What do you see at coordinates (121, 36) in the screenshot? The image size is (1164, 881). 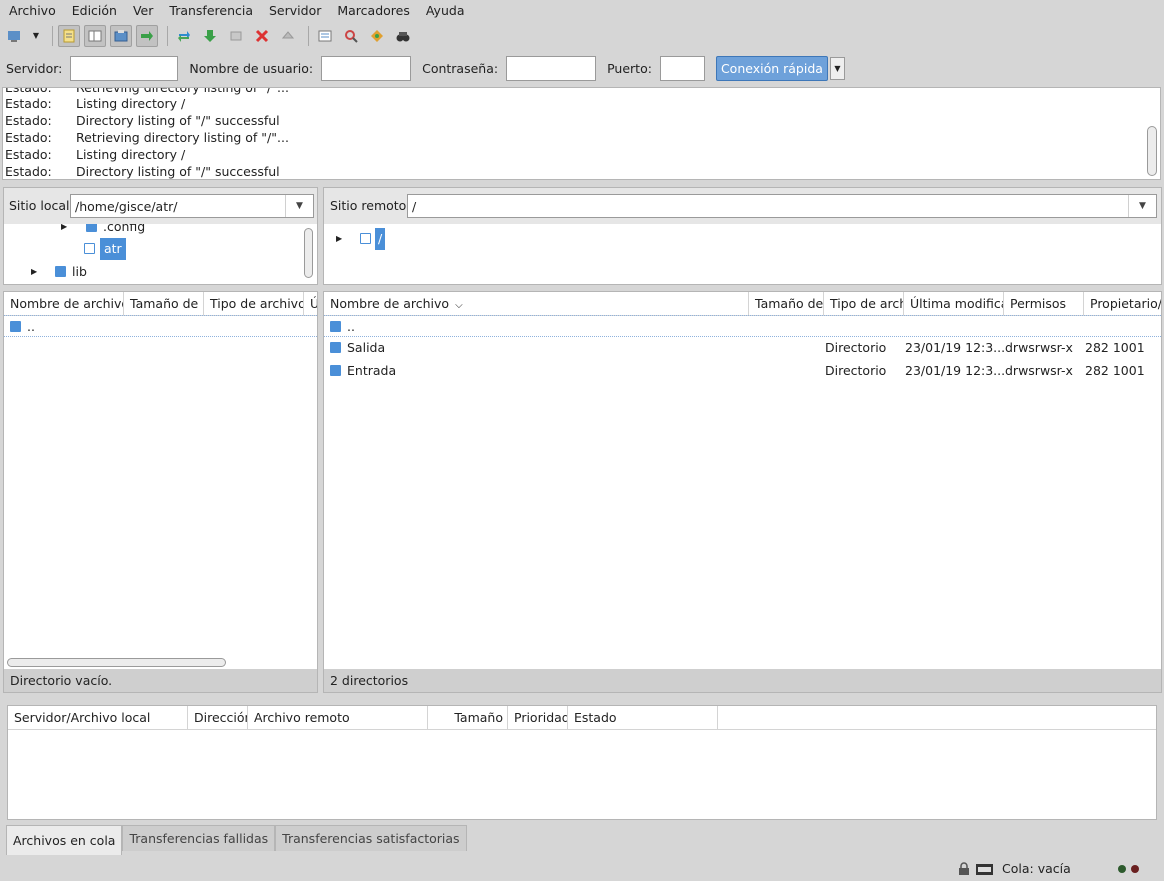 I see `toggle-remote-tree-icon` at bounding box center [121, 36].